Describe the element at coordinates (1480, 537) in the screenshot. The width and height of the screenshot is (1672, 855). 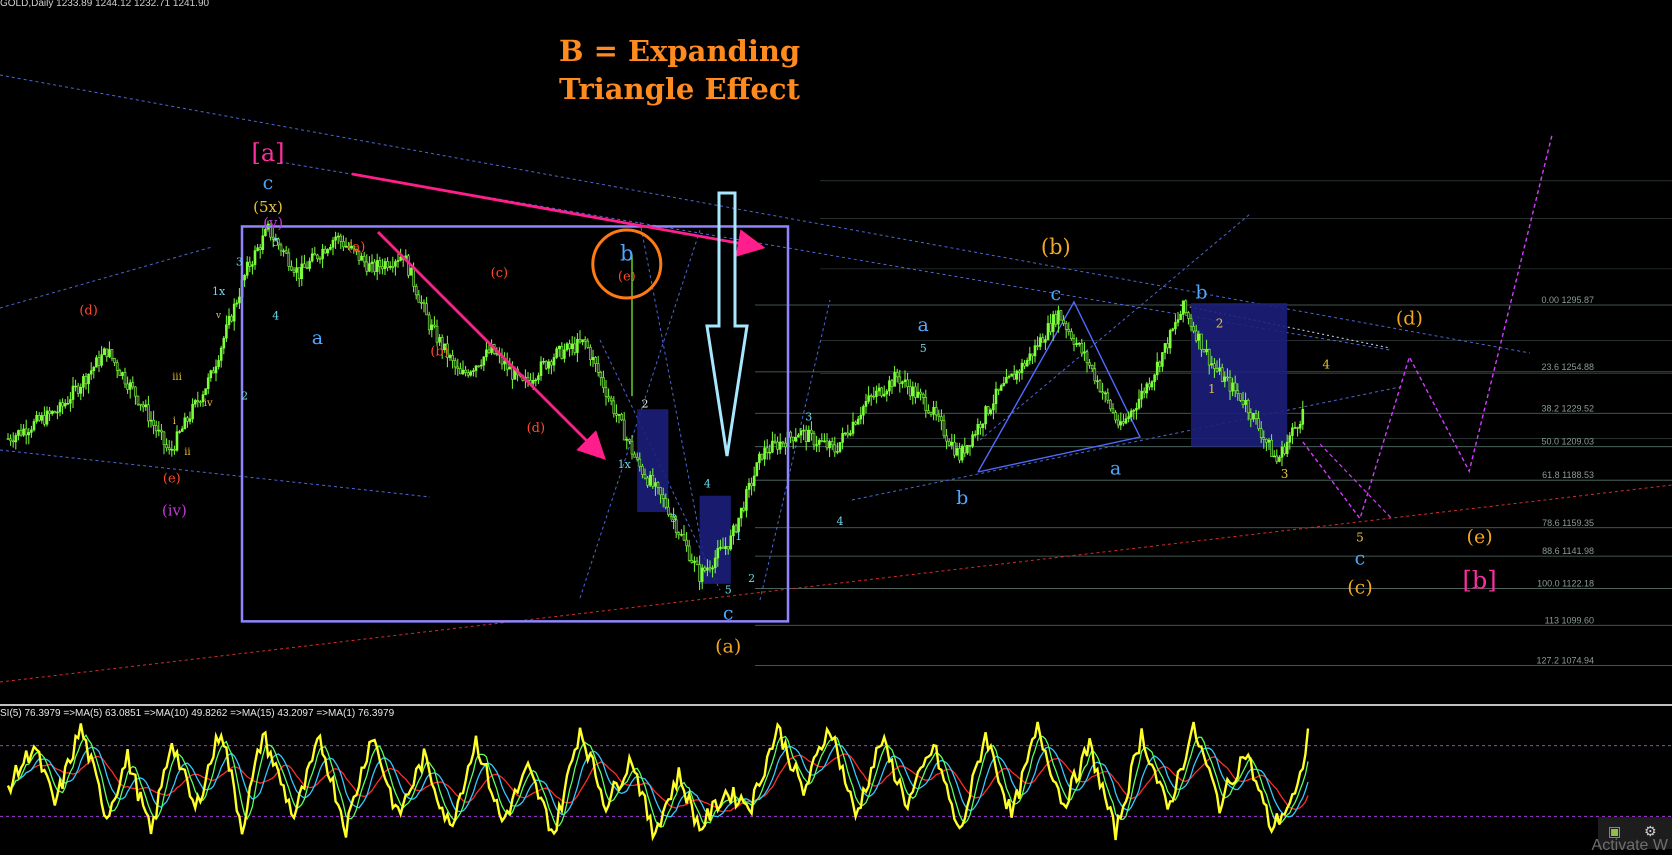
I see `wave-label: (e)` at that location.